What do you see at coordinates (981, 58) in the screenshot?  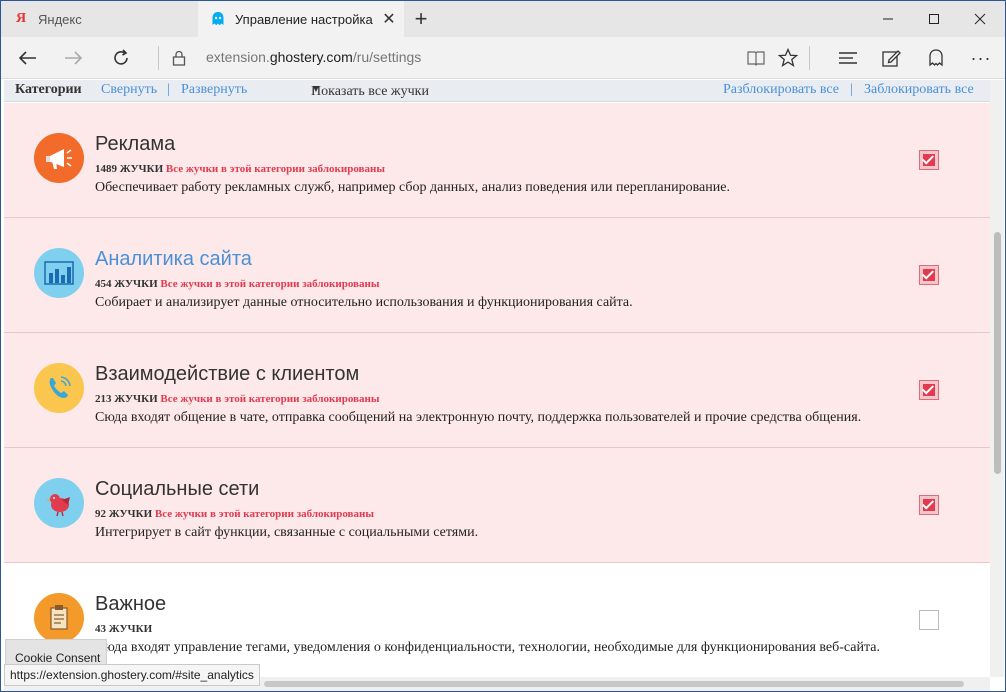 I see `more-icon: ···` at bounding box center [981, 58].